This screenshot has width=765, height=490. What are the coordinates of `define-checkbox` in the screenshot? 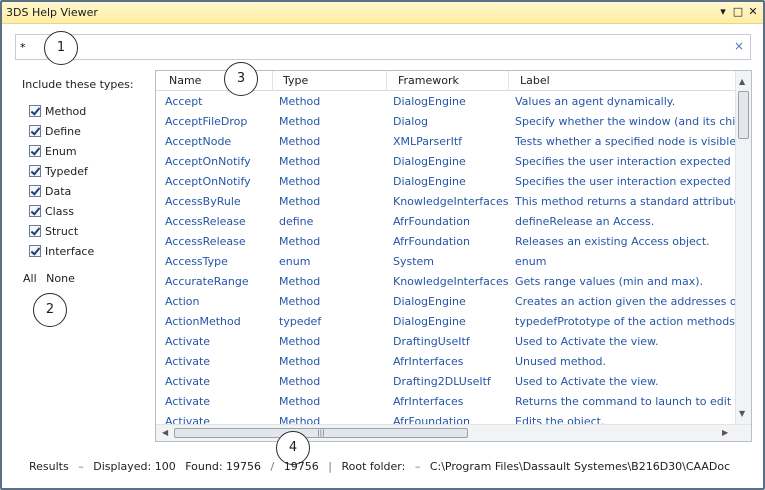 It's located at (35, 131).